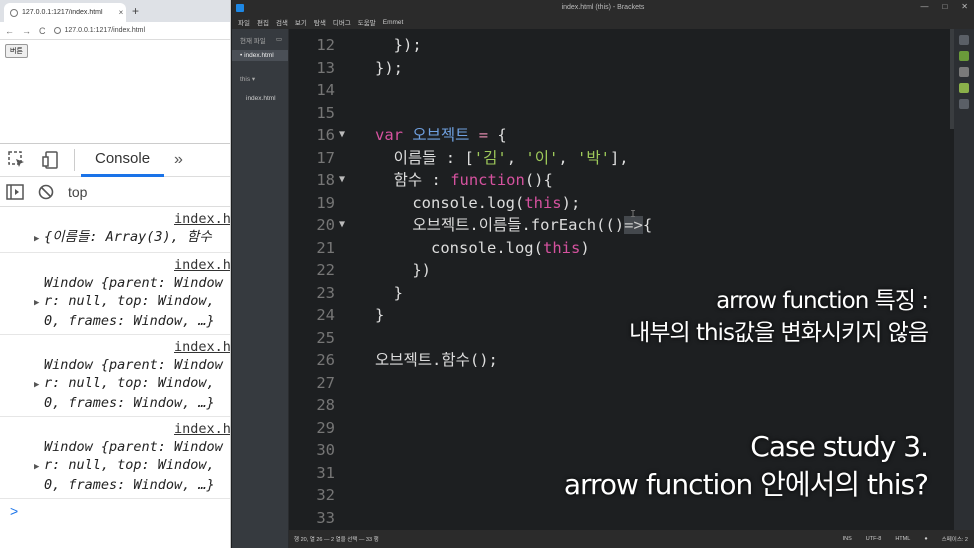  Describe the element at coordinates (619, 68) in the screenshot. I see `code-line: 13});` at that location.